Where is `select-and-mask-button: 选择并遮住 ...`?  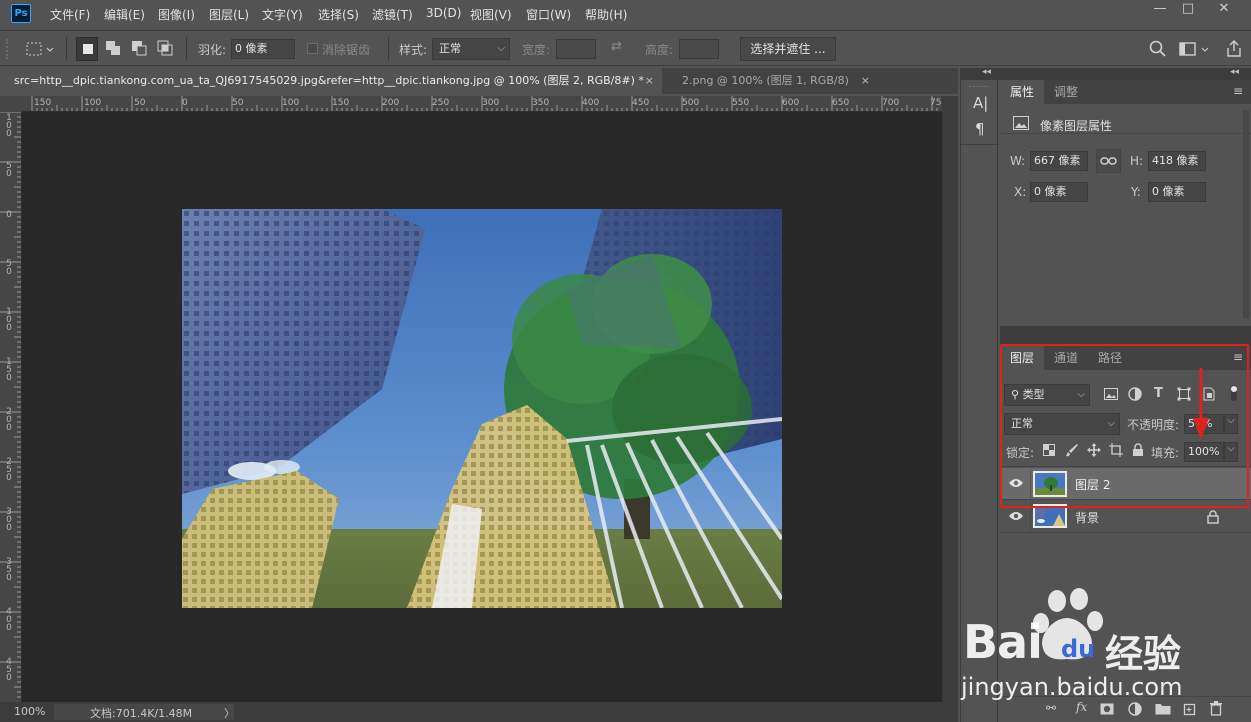 select-and-mask-button: 选择并遮住 ... is located at coordinates (788, 49).